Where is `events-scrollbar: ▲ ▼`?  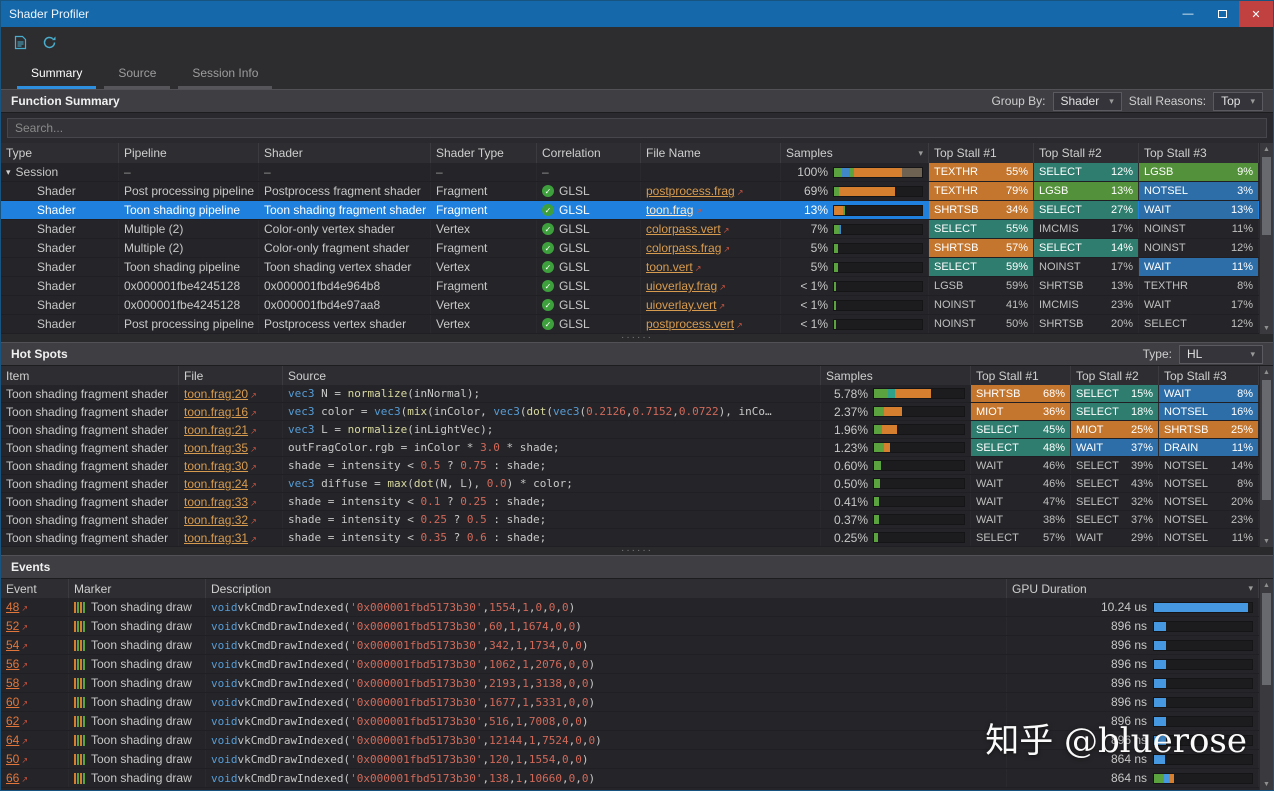 events-scrollbar: ▲ ▼ is located at coordinates (1266, 684).